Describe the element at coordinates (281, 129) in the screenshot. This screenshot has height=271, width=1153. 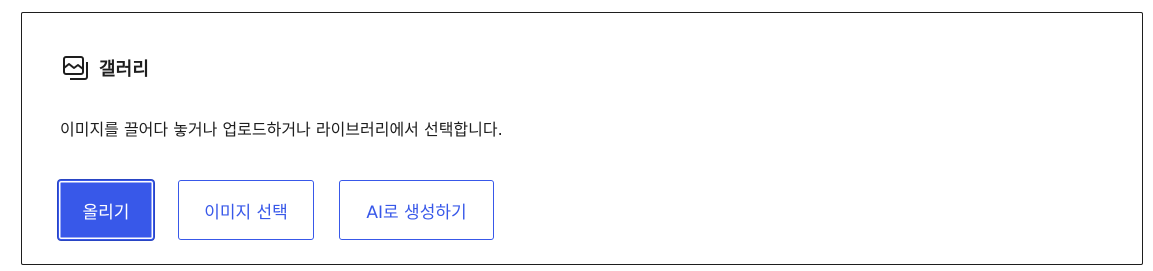
I see `placeholder-instructions: 이미지를 끌어다 놓거나 업로드하거나 라이브러리에서 선택합니다.` at that location.